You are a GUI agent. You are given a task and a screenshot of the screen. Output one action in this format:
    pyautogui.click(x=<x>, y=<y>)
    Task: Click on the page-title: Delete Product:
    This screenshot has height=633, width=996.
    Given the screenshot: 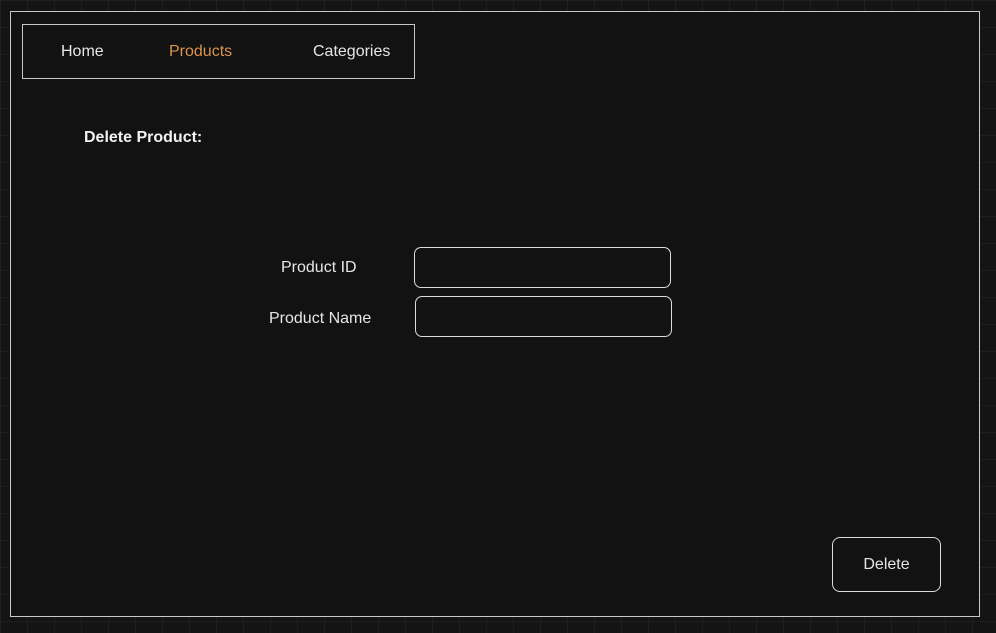 What is the action you would take?
    pyautogui.click(x=143, y=137)
    